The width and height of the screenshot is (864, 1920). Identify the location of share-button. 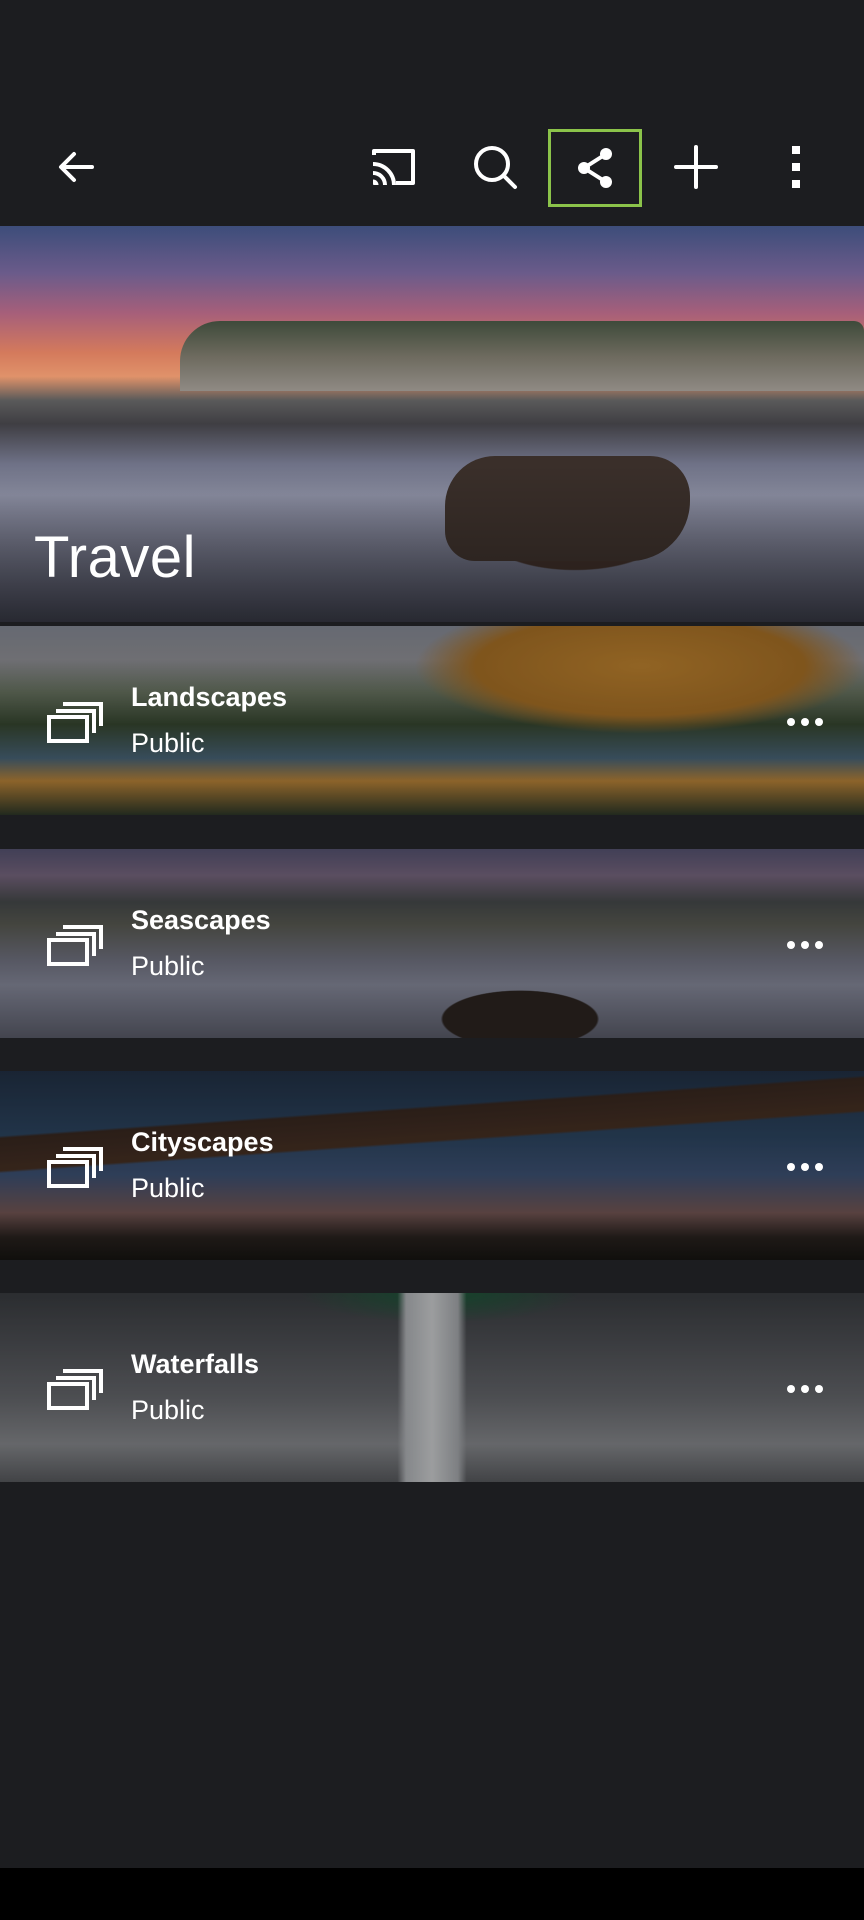
(595, 168).